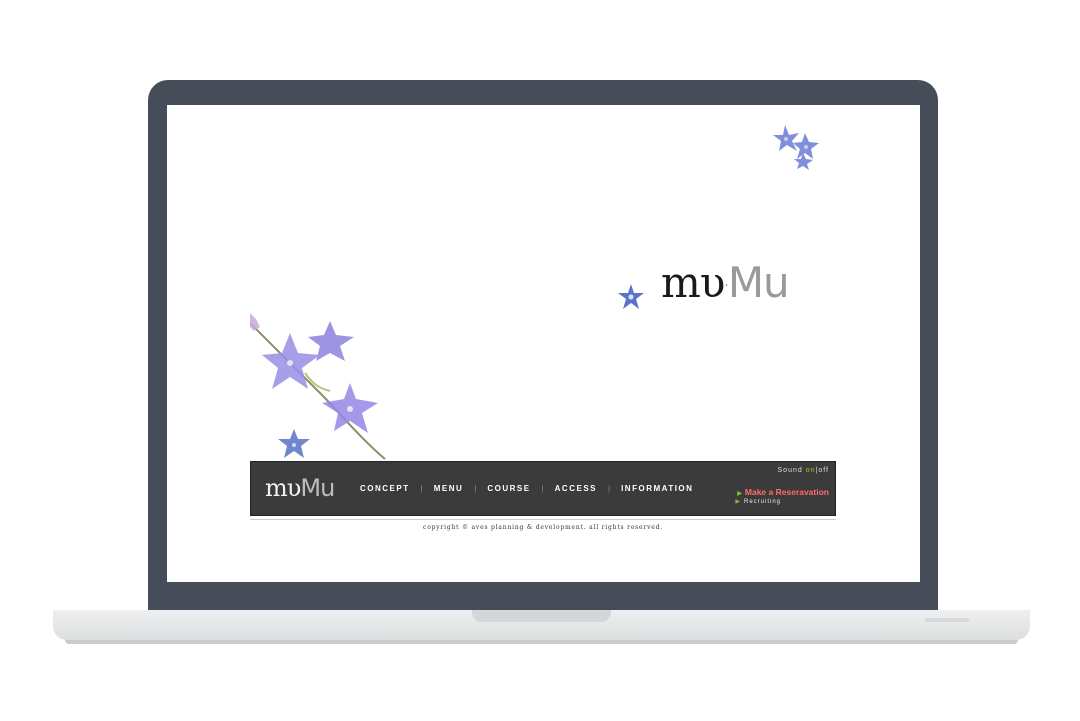 The width and height of the screenshot is (1080, 721). I want to click on laptop-slot, so click(947, 620).